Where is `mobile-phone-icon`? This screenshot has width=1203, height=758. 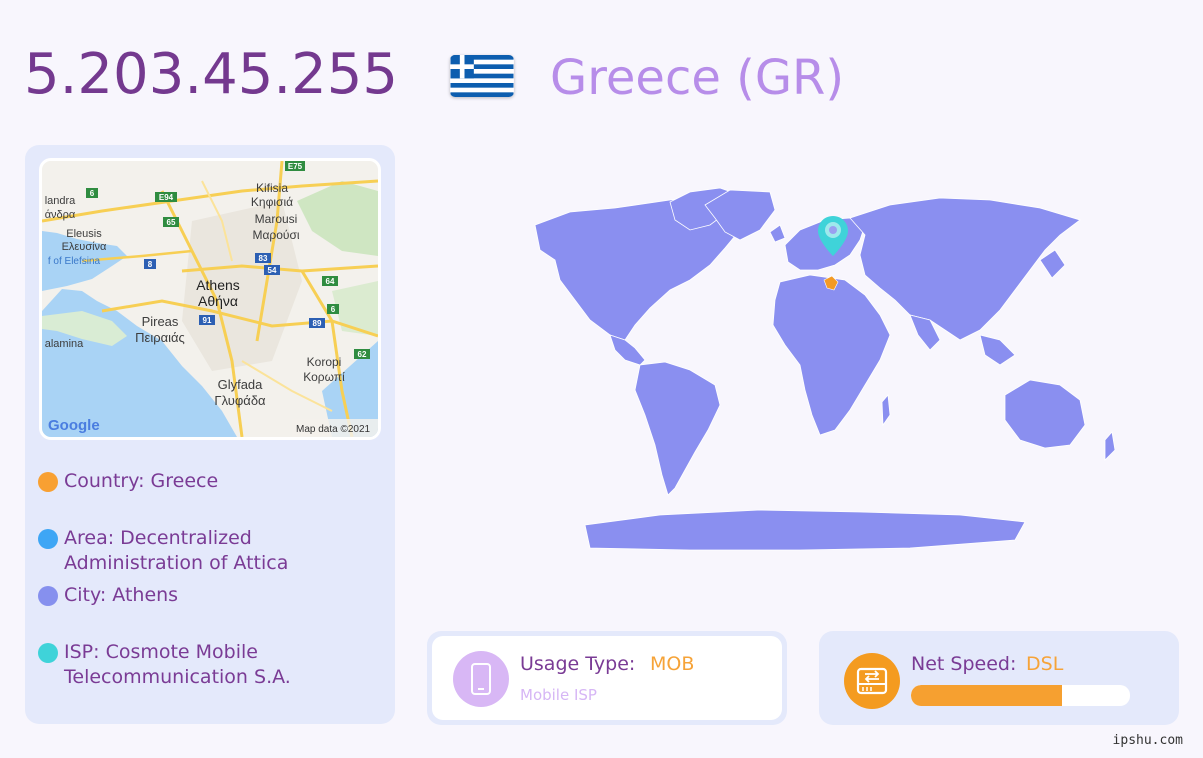
mobile-phone-icon is located at coordinates (481, 679).